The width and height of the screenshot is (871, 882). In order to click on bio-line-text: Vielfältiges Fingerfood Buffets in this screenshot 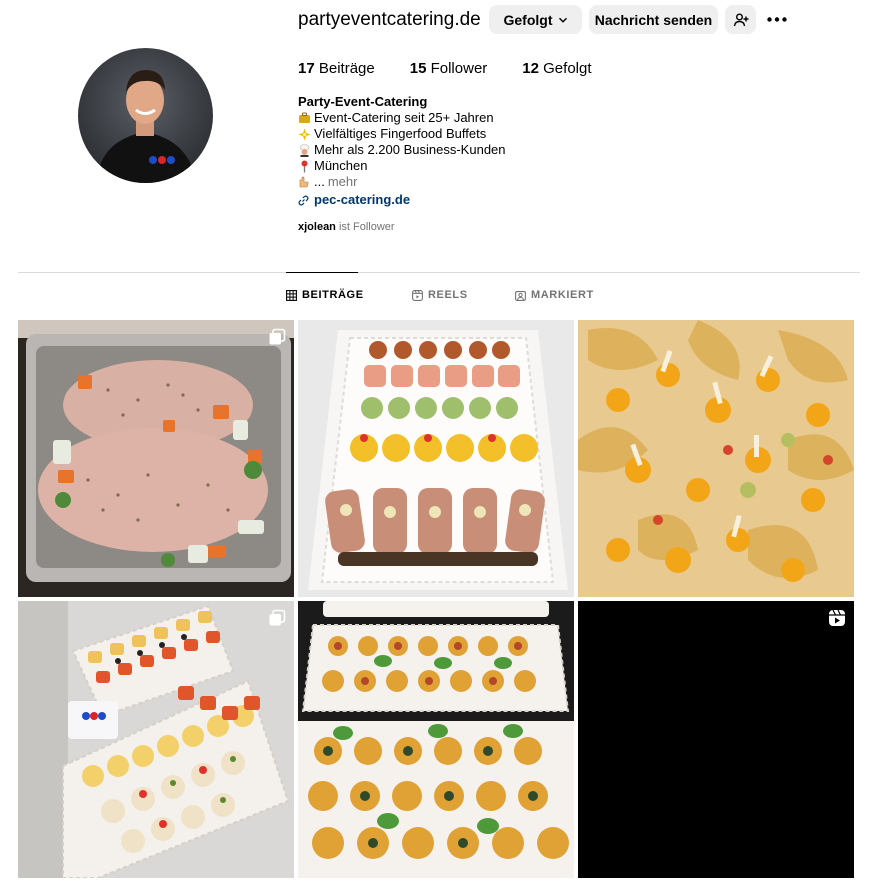, I will do `click(400, 133)`.